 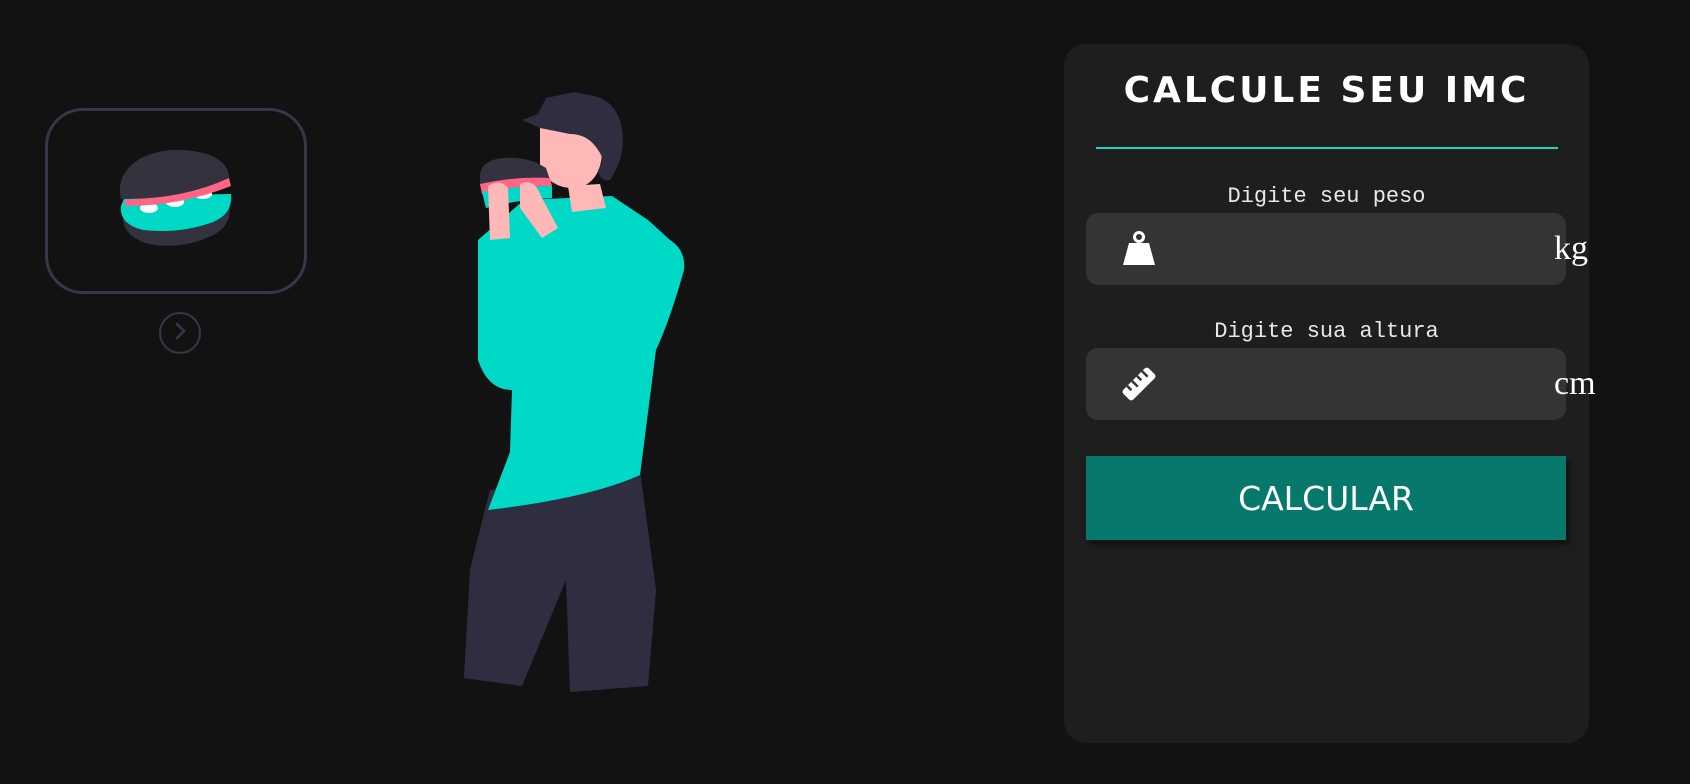 I want to click on weight-input, so click(x=1356, y=249).